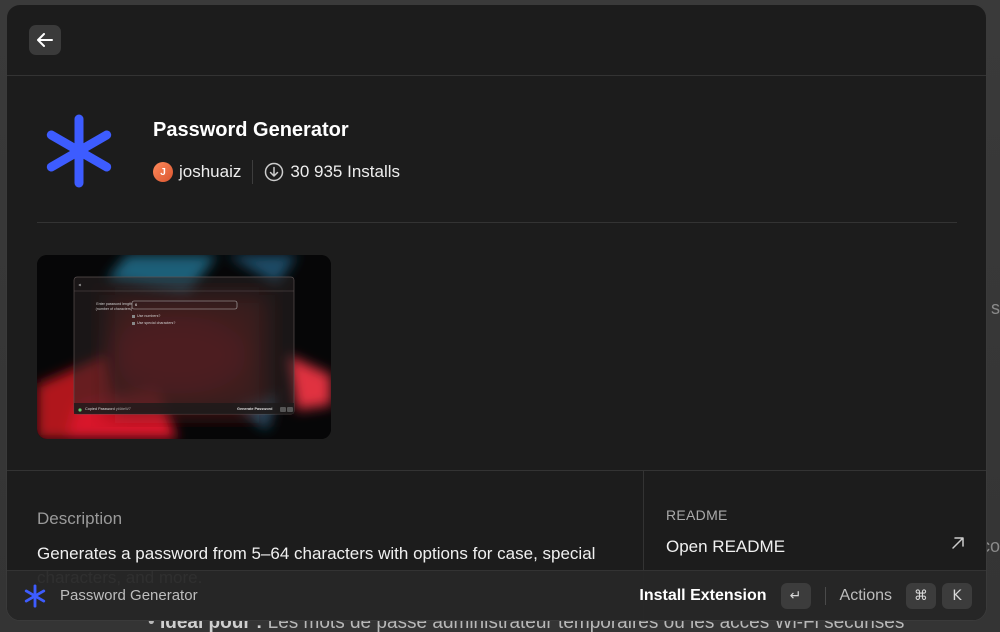 Image resolution: width=1000 pixels, height=632 pixels. I want to click on preview-checkbox-label: Use numbers?, so click(149, 316).